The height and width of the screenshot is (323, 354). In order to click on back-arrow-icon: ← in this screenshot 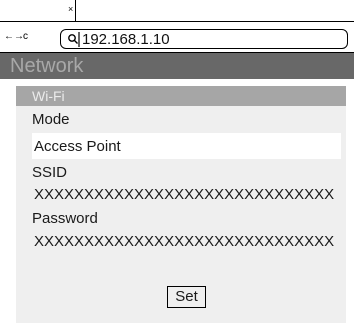, I will do `click(9, 37)`.